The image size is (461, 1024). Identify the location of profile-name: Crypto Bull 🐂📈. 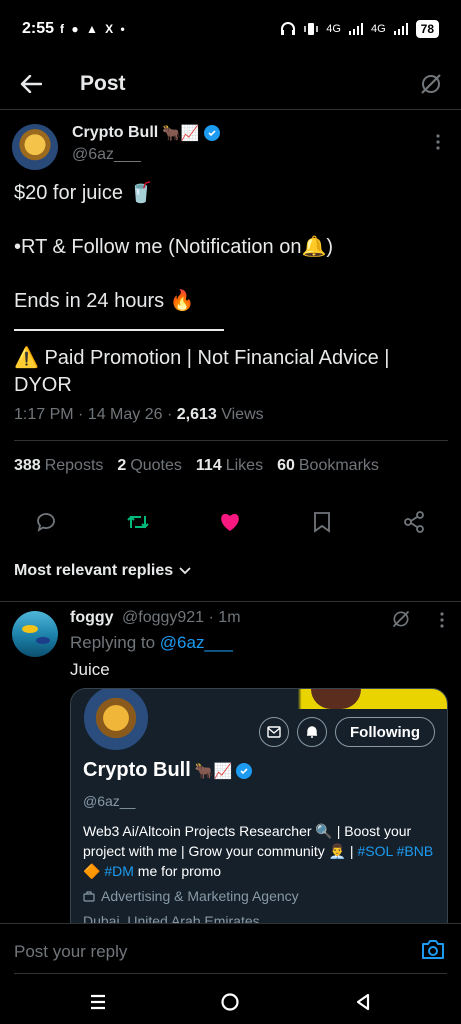
(168, 770).